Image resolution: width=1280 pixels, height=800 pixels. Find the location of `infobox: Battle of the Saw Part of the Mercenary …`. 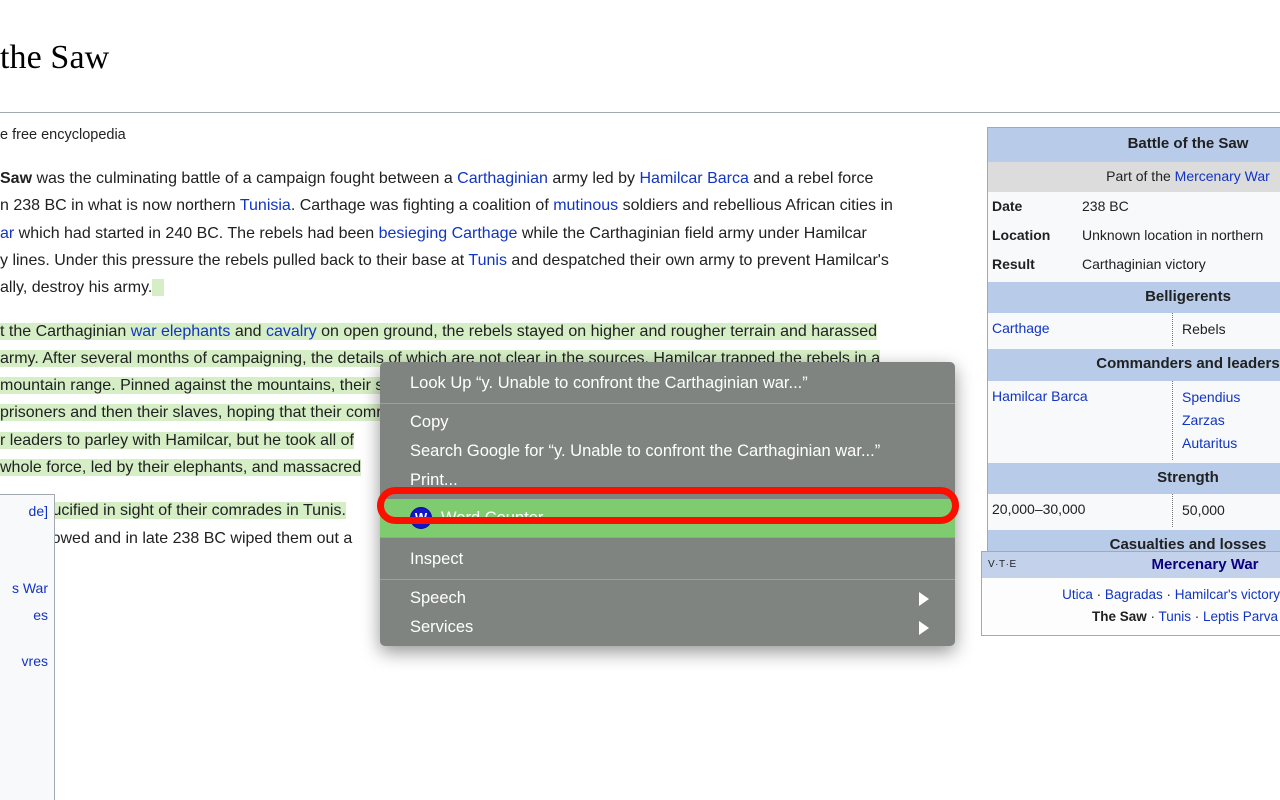

infobox: Battle of the Saw Part of the Mercenary … is located at coordinates (1133, 362).